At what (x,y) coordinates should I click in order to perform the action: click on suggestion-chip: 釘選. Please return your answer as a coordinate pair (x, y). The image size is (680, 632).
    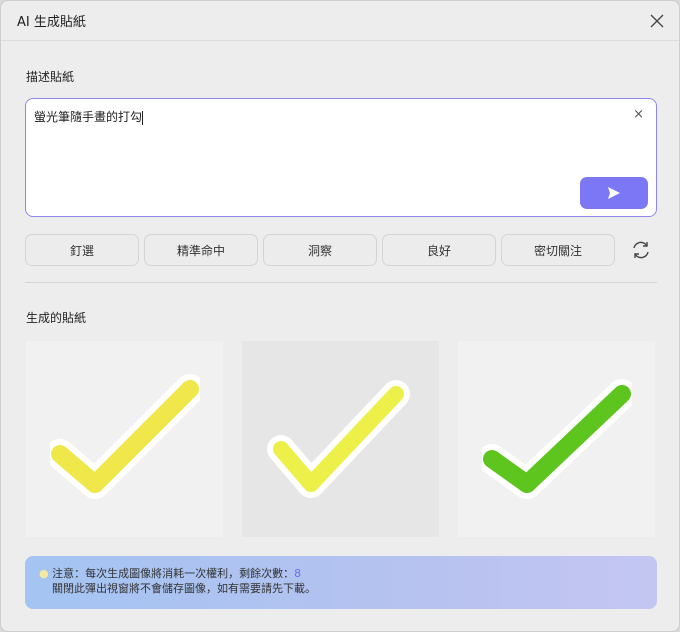
    Looking at the image, I should click on (82, 250).